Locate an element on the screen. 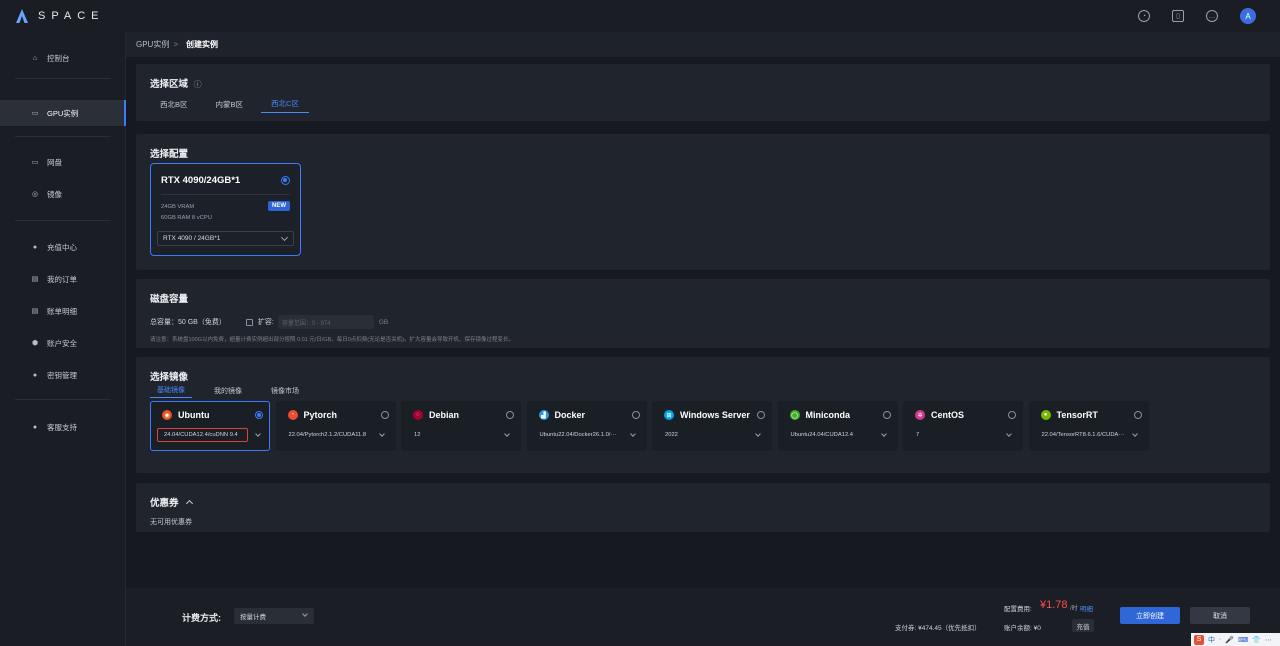  skin-icon: 👕 is located at coordinates (1256, 640).